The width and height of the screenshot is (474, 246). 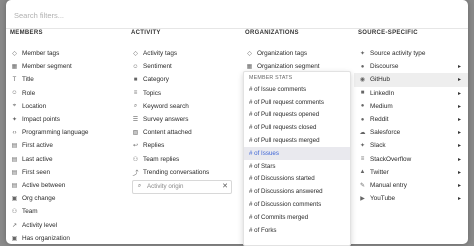 What do you see at coordinates (63, 238) in the screenshot?
I see `menu-item-has-organization: ▣ Has organization` at bounding box center [63, 238].